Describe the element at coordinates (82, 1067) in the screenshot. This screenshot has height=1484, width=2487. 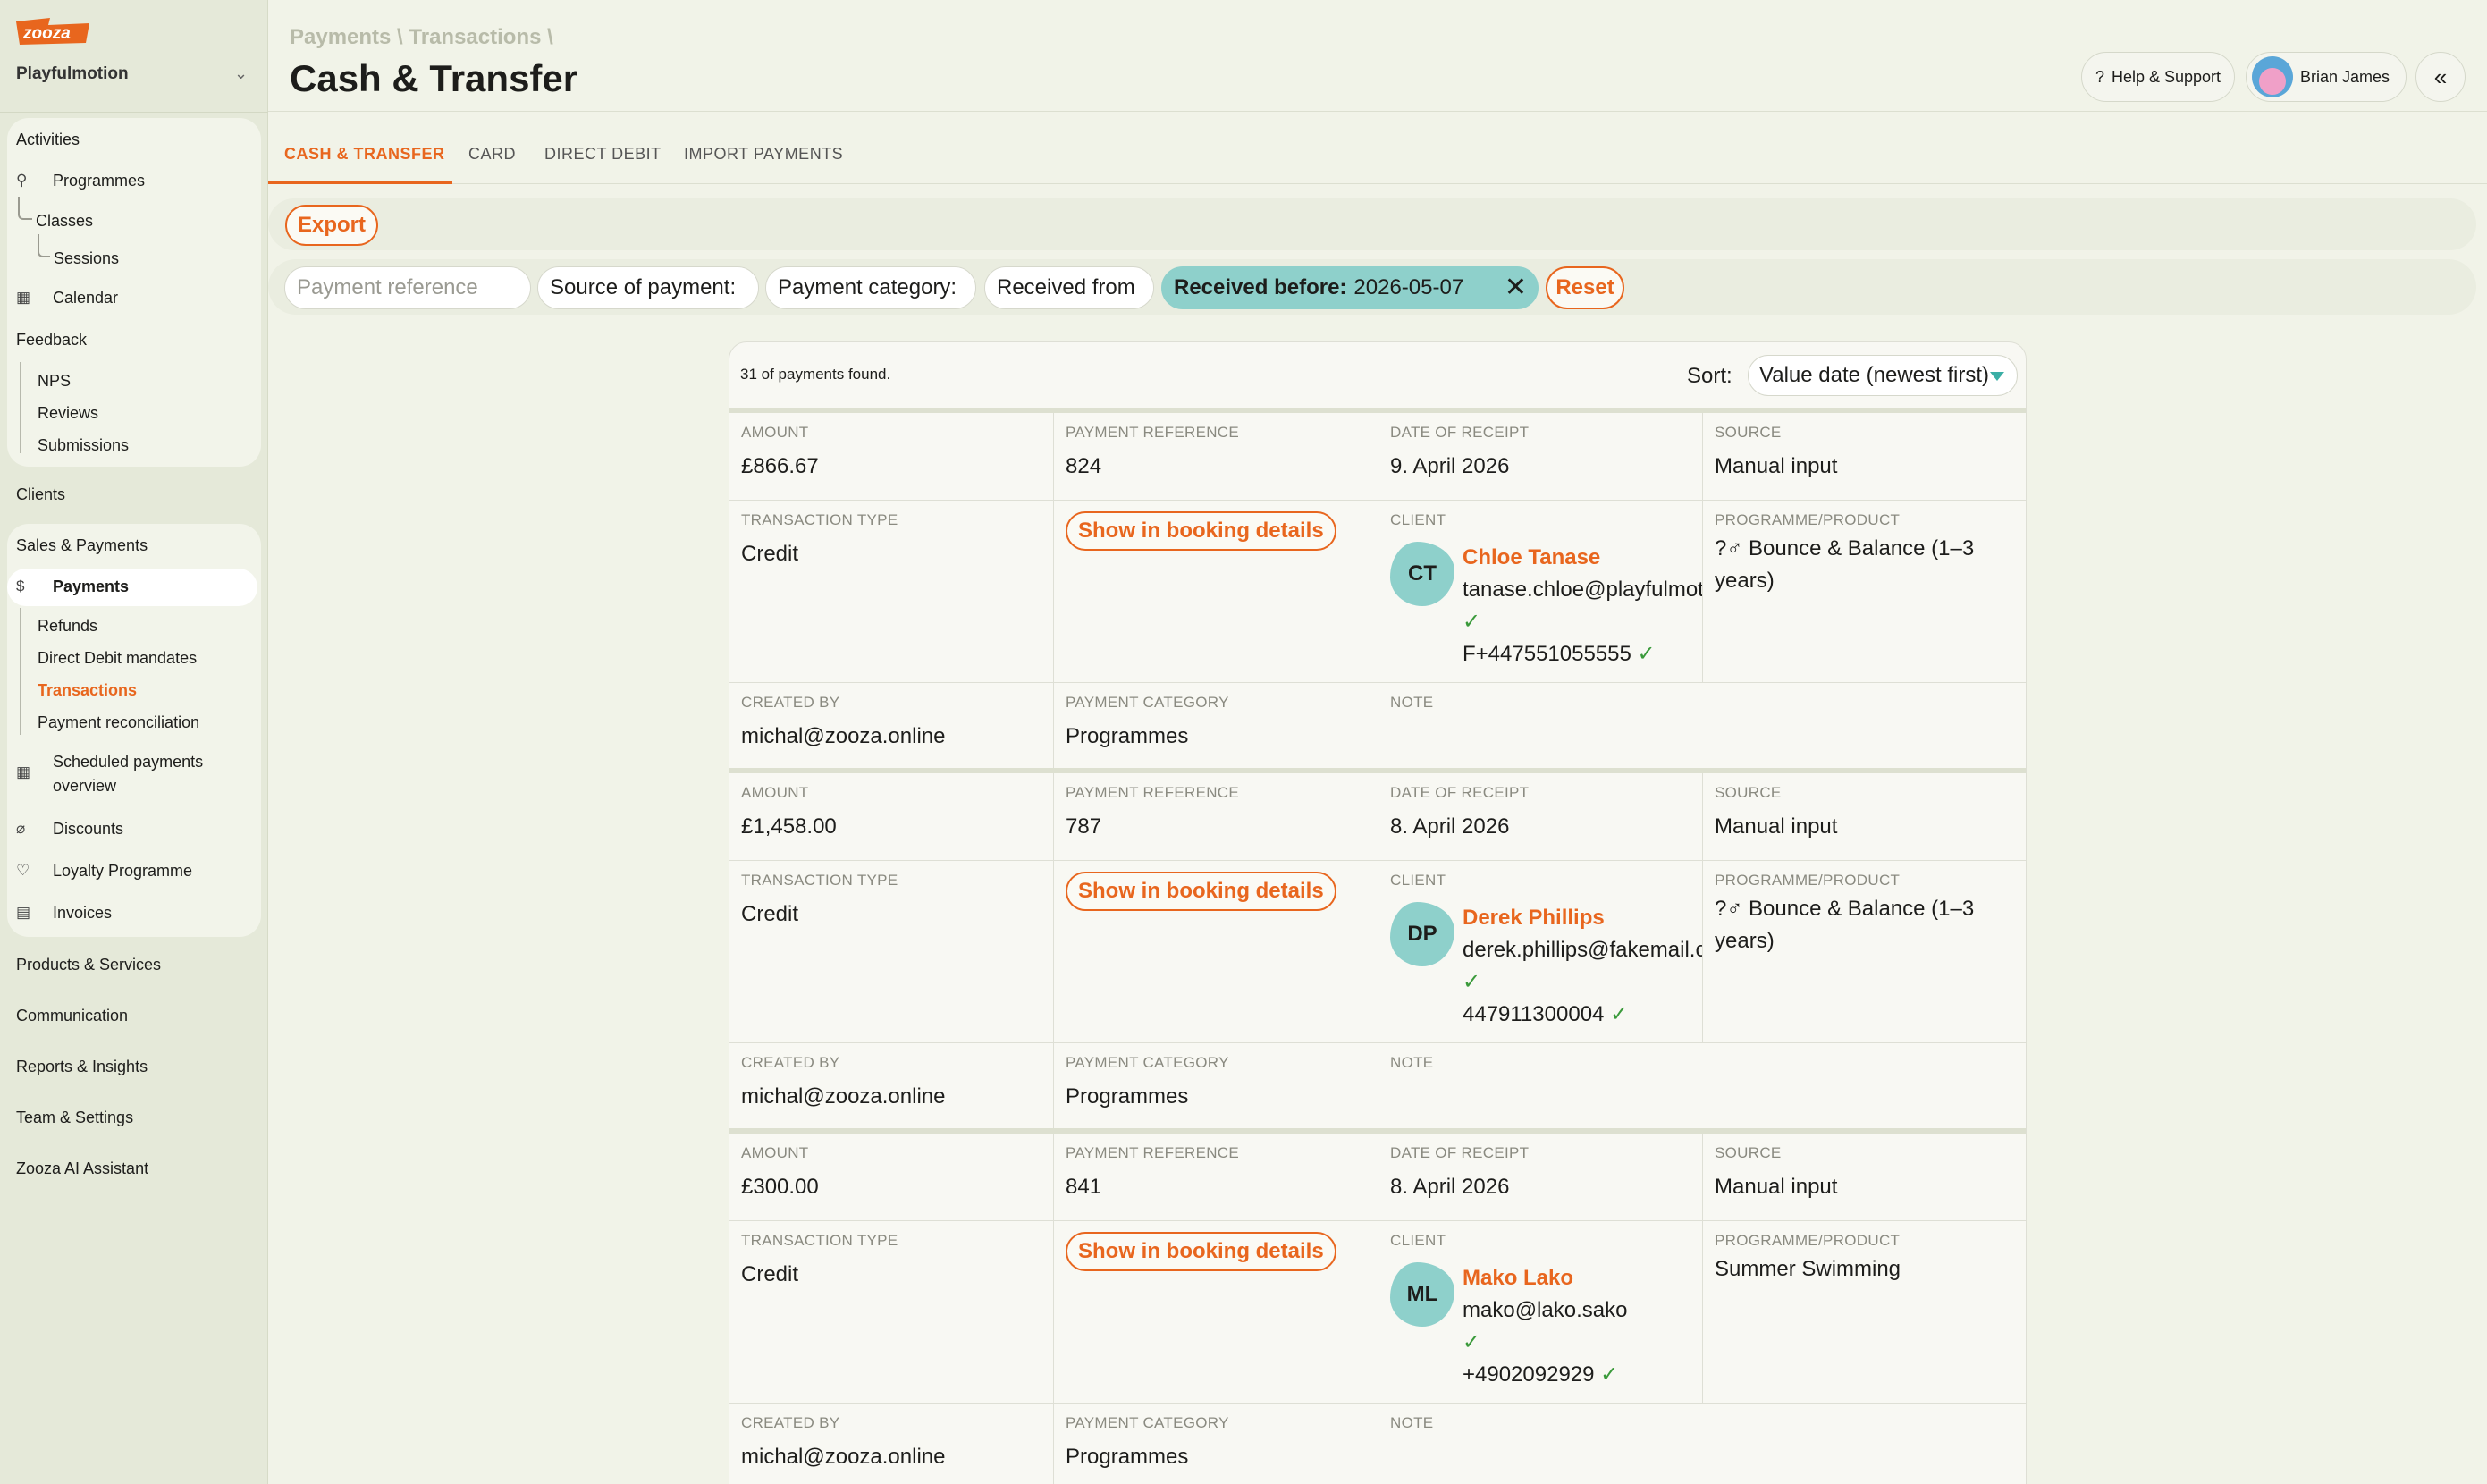
I see `nav-reports-insights: Reports & Insights` at that location.